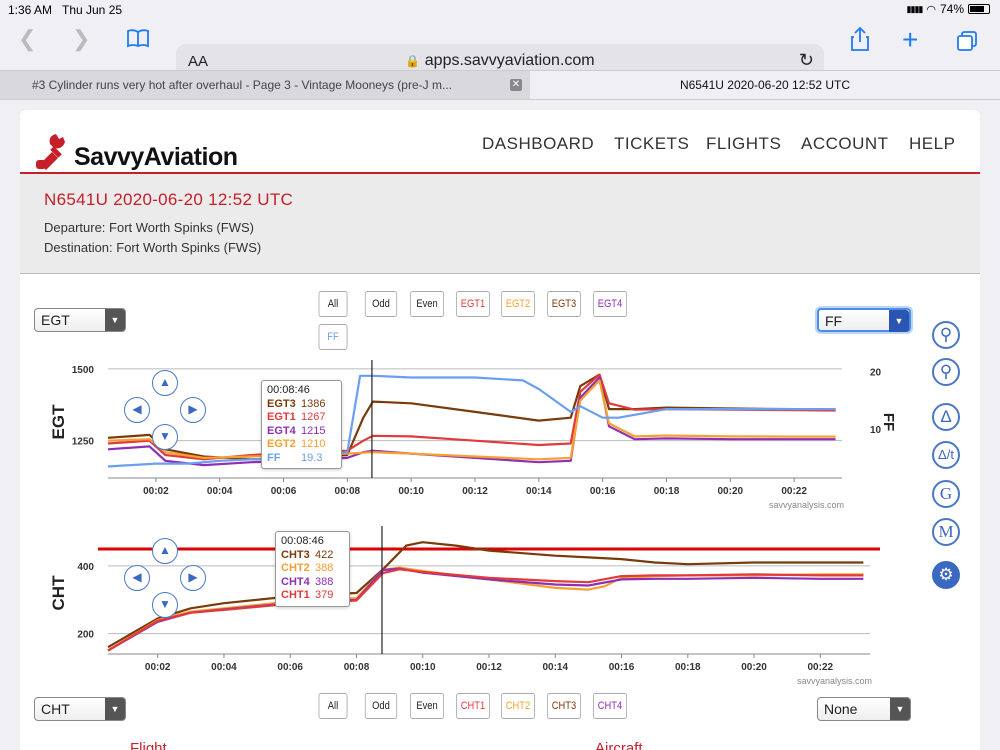  What do you see at coordinates (156, 491) in the screenshot?
I see `x-tick-label: 00:02` at bounding box center [156, 491].